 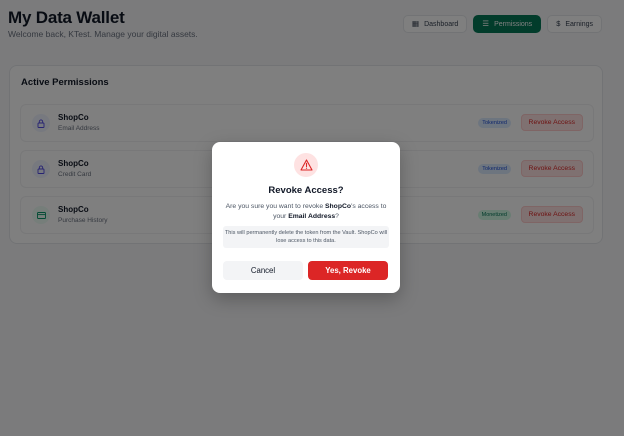 What do you see at coordinates (275, 206) in the screenshot?
I see `dialog-text-prefix: Are you sure you want to revoke` at bounding box center [275, 206].